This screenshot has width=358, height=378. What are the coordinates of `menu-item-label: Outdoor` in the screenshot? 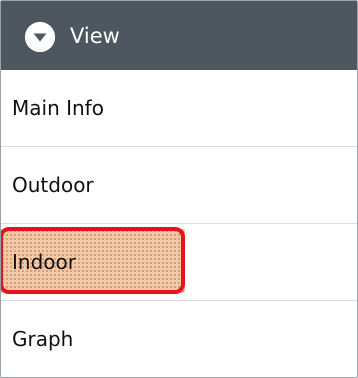 It's located at (53, 185).